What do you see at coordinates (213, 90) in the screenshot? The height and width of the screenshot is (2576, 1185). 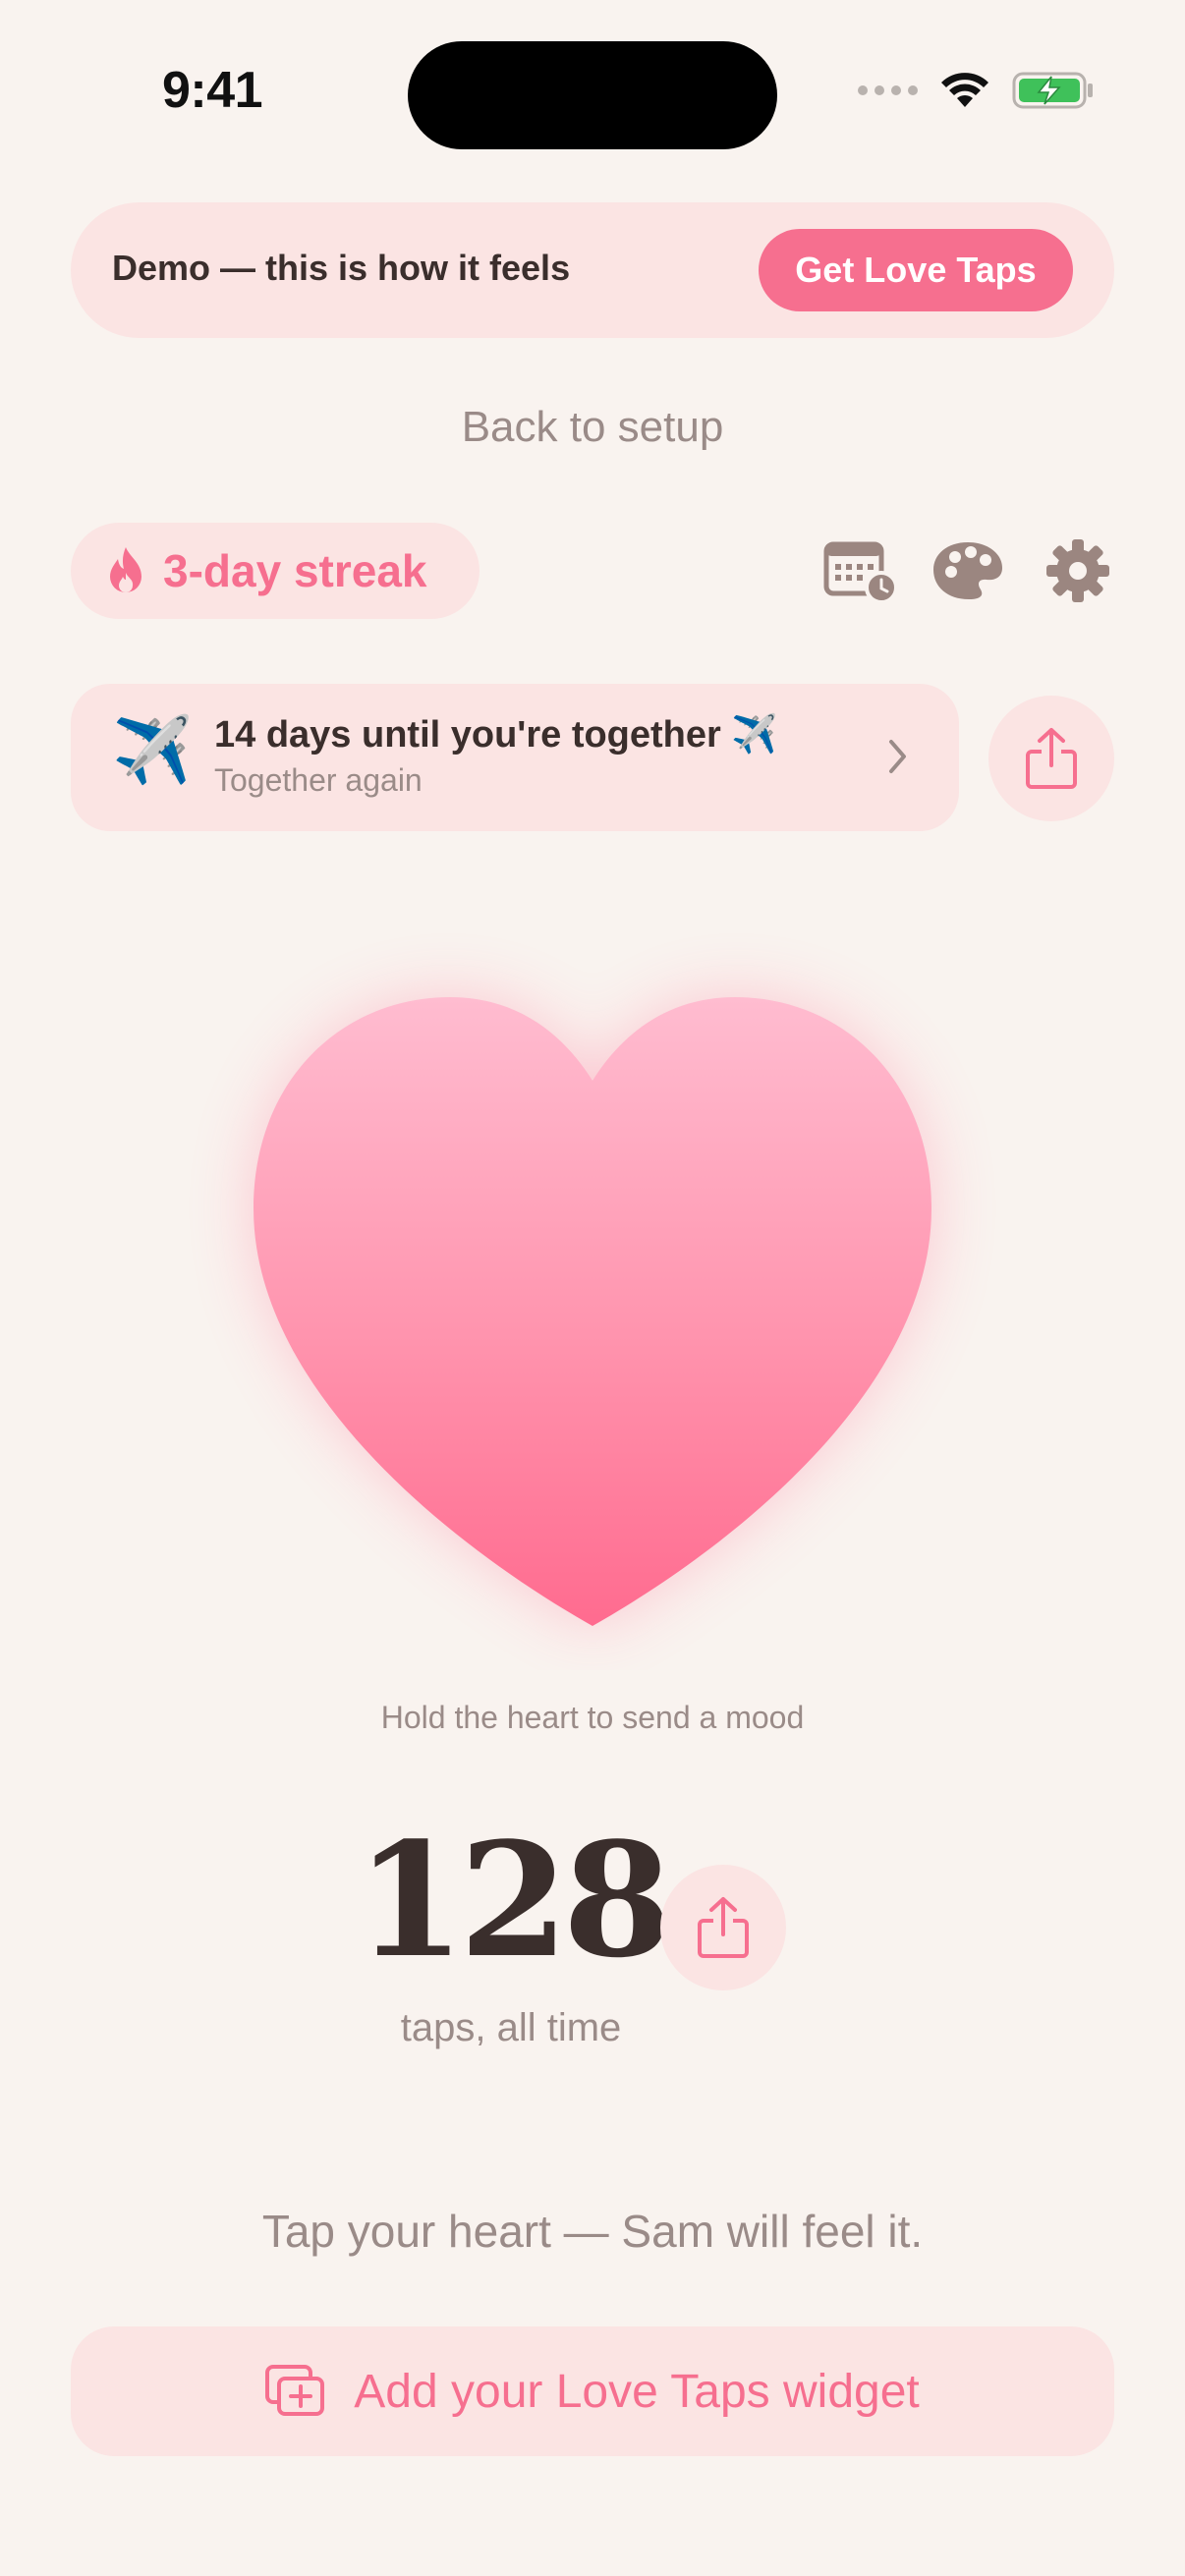 I see `status-time: 9:41` at bounding box center [213, 90].